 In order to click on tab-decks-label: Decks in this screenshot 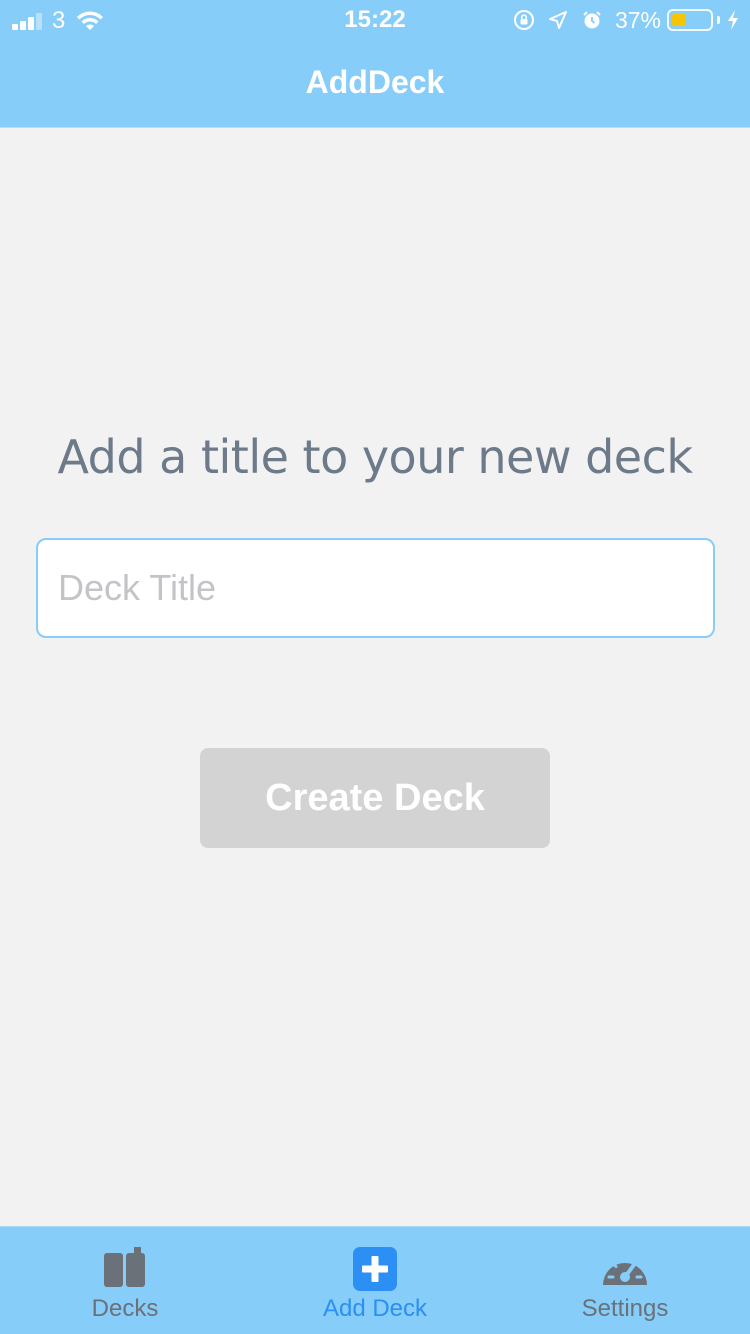, I will do `click(125, 1308)`.